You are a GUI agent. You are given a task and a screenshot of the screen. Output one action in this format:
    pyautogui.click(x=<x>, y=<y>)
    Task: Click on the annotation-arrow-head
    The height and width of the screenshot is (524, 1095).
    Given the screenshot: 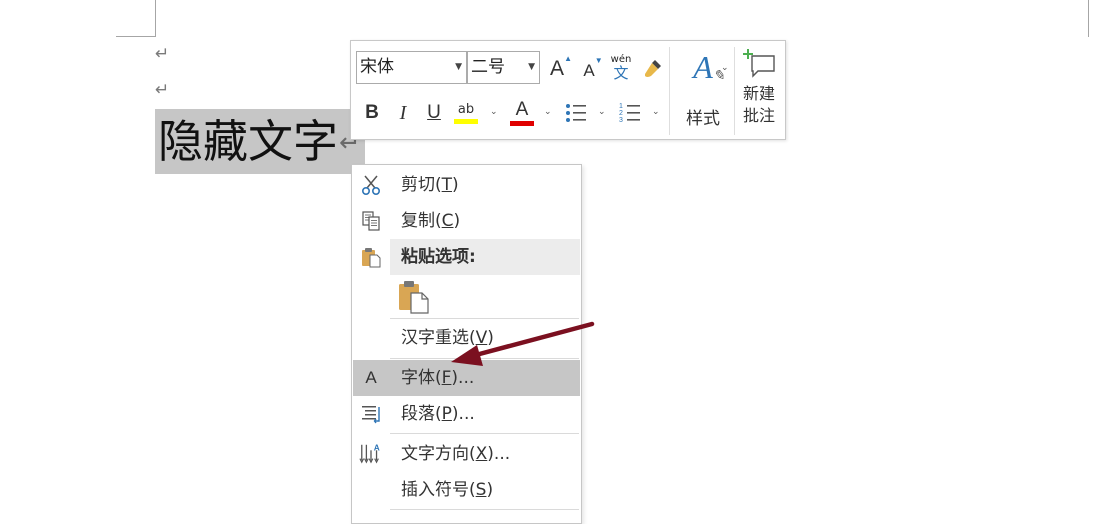 What is the action you would take?
    pyautogui.click(x=467, y=355)
    